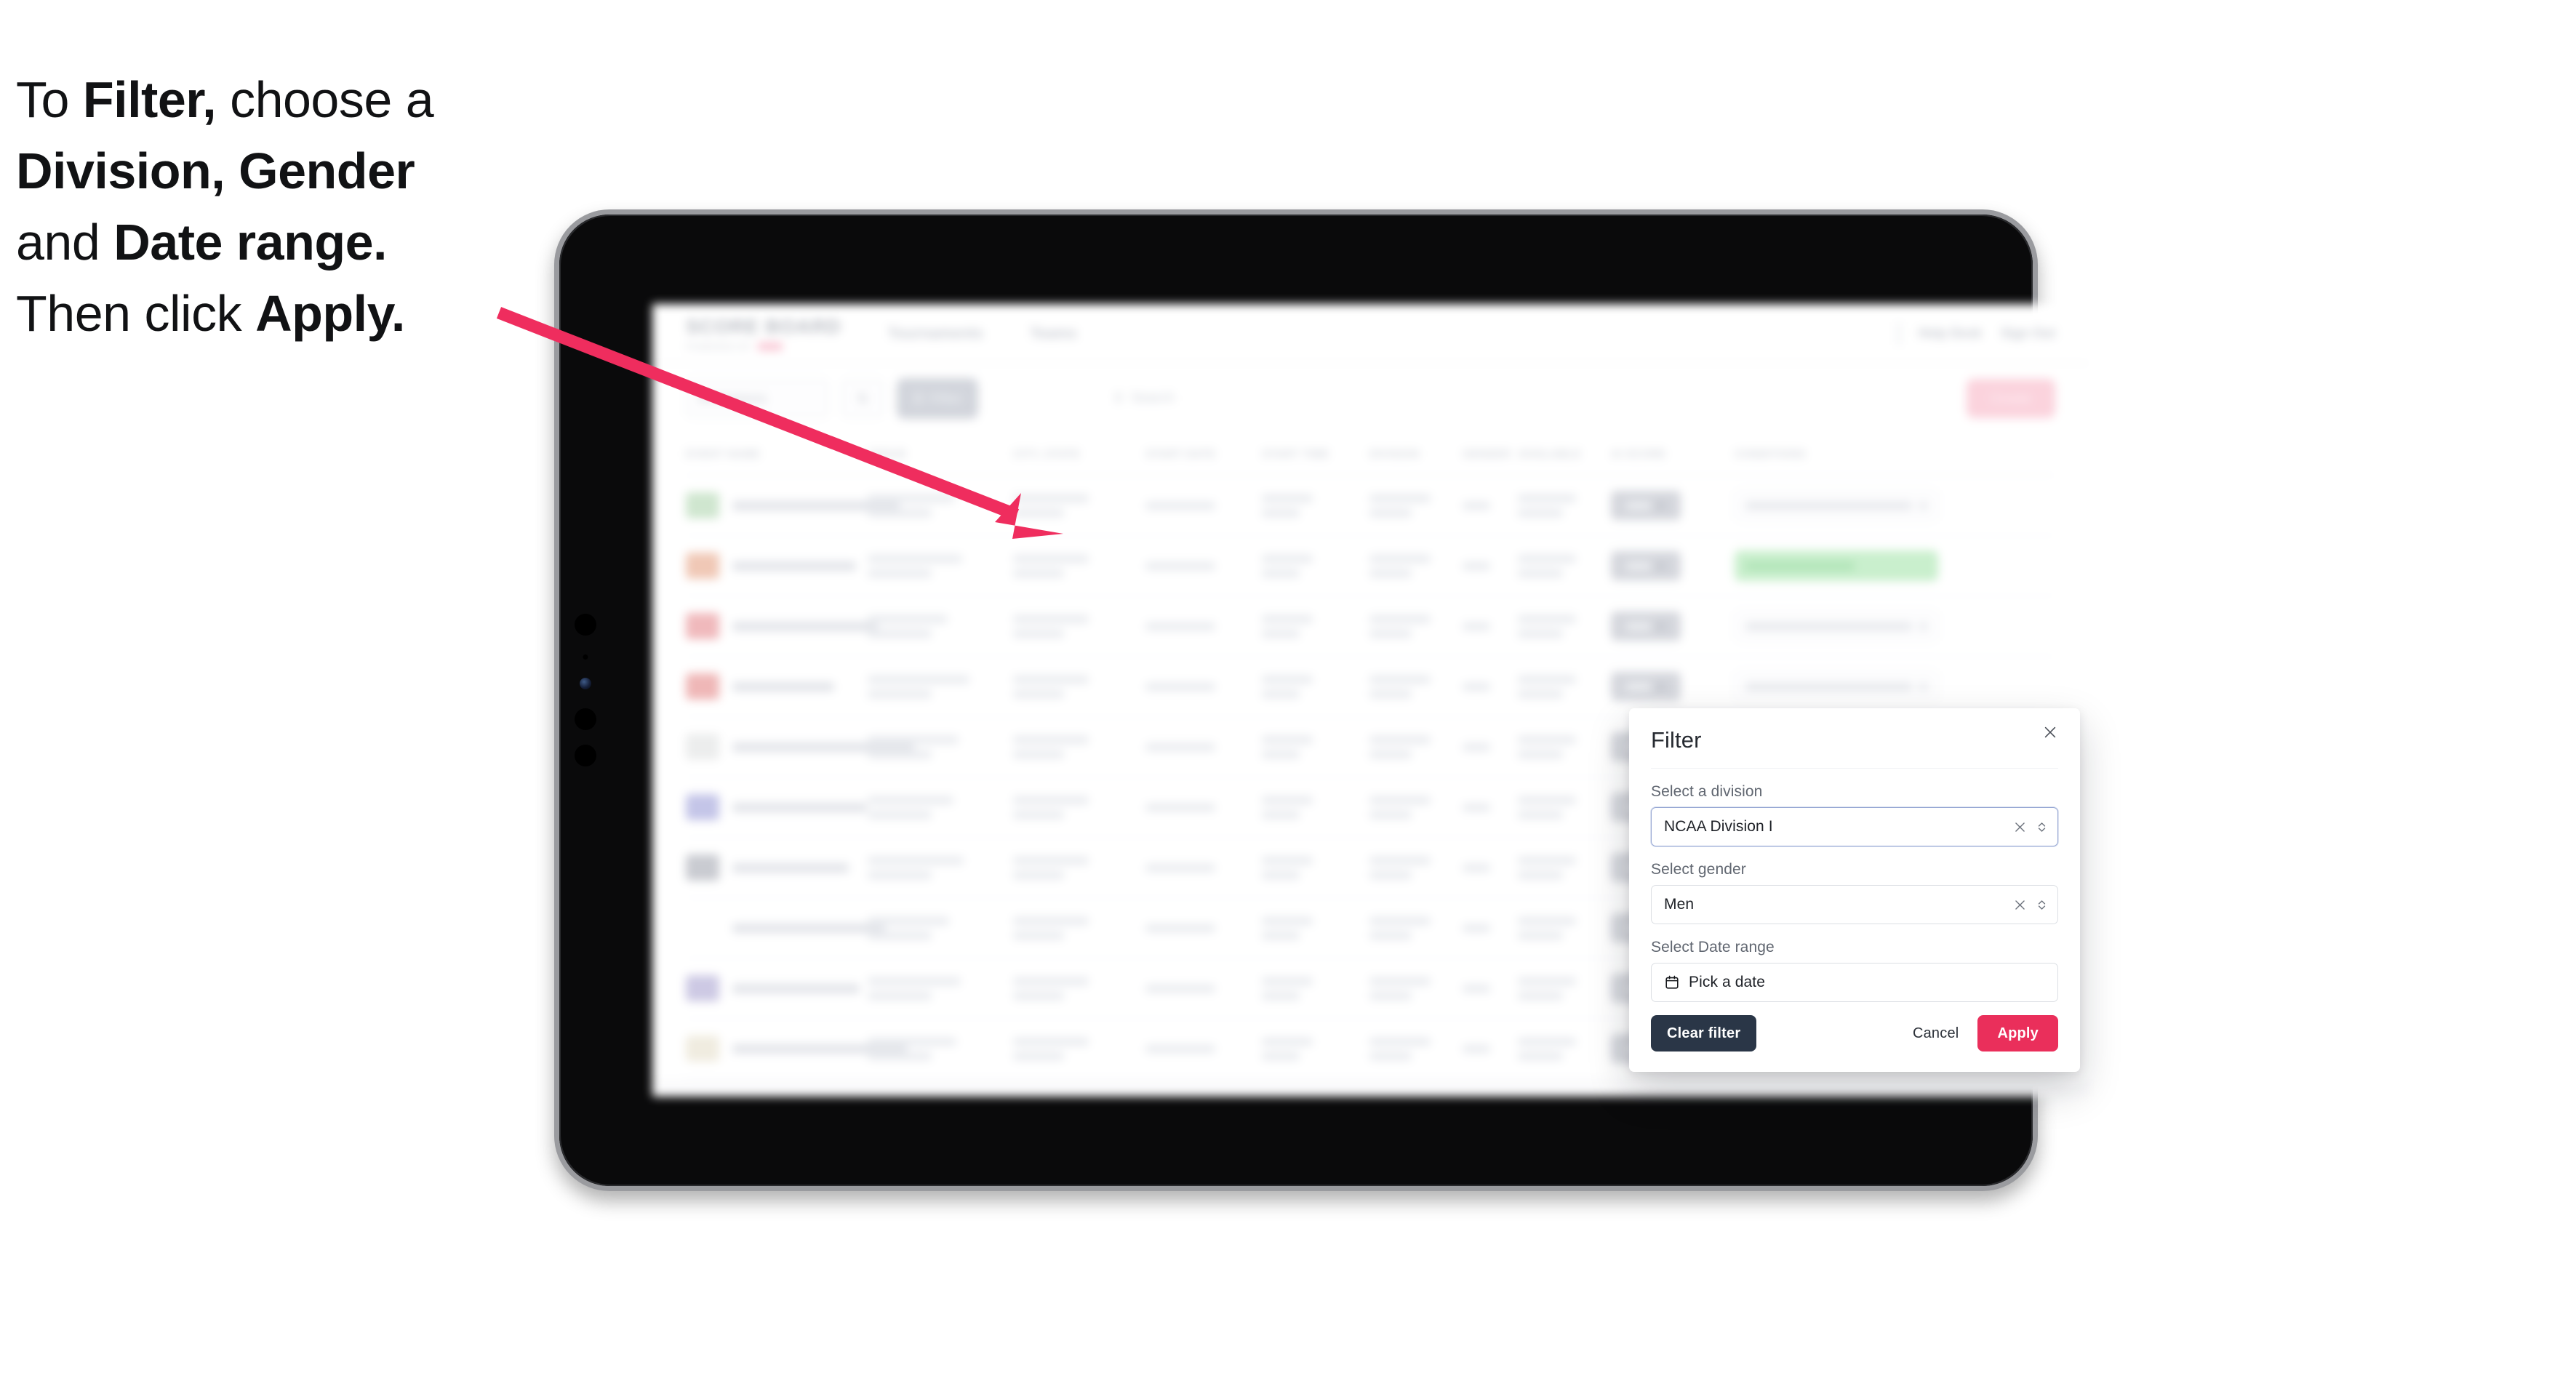 The width and height of the screenshot is (2576, 1386). What do you see at coordinates (1854, 983) in the screenshot?
I see `date-picker-control: Pick a date` at bounding box center [1854, 983].